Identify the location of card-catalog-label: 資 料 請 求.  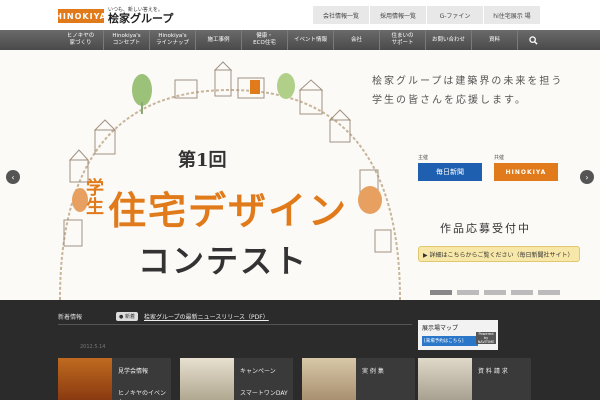
(493, 371).